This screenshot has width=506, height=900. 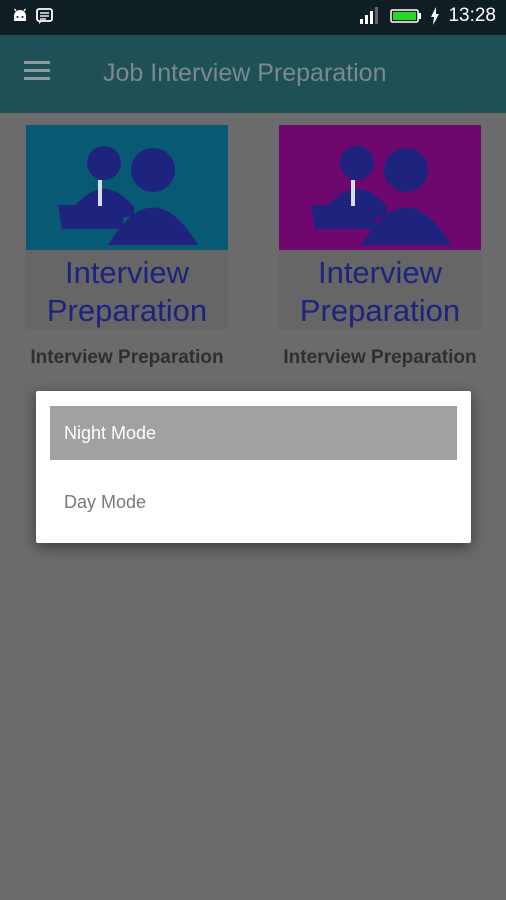 I want to click on night-mode-option: Night Mode, so click(x=253, y=433).